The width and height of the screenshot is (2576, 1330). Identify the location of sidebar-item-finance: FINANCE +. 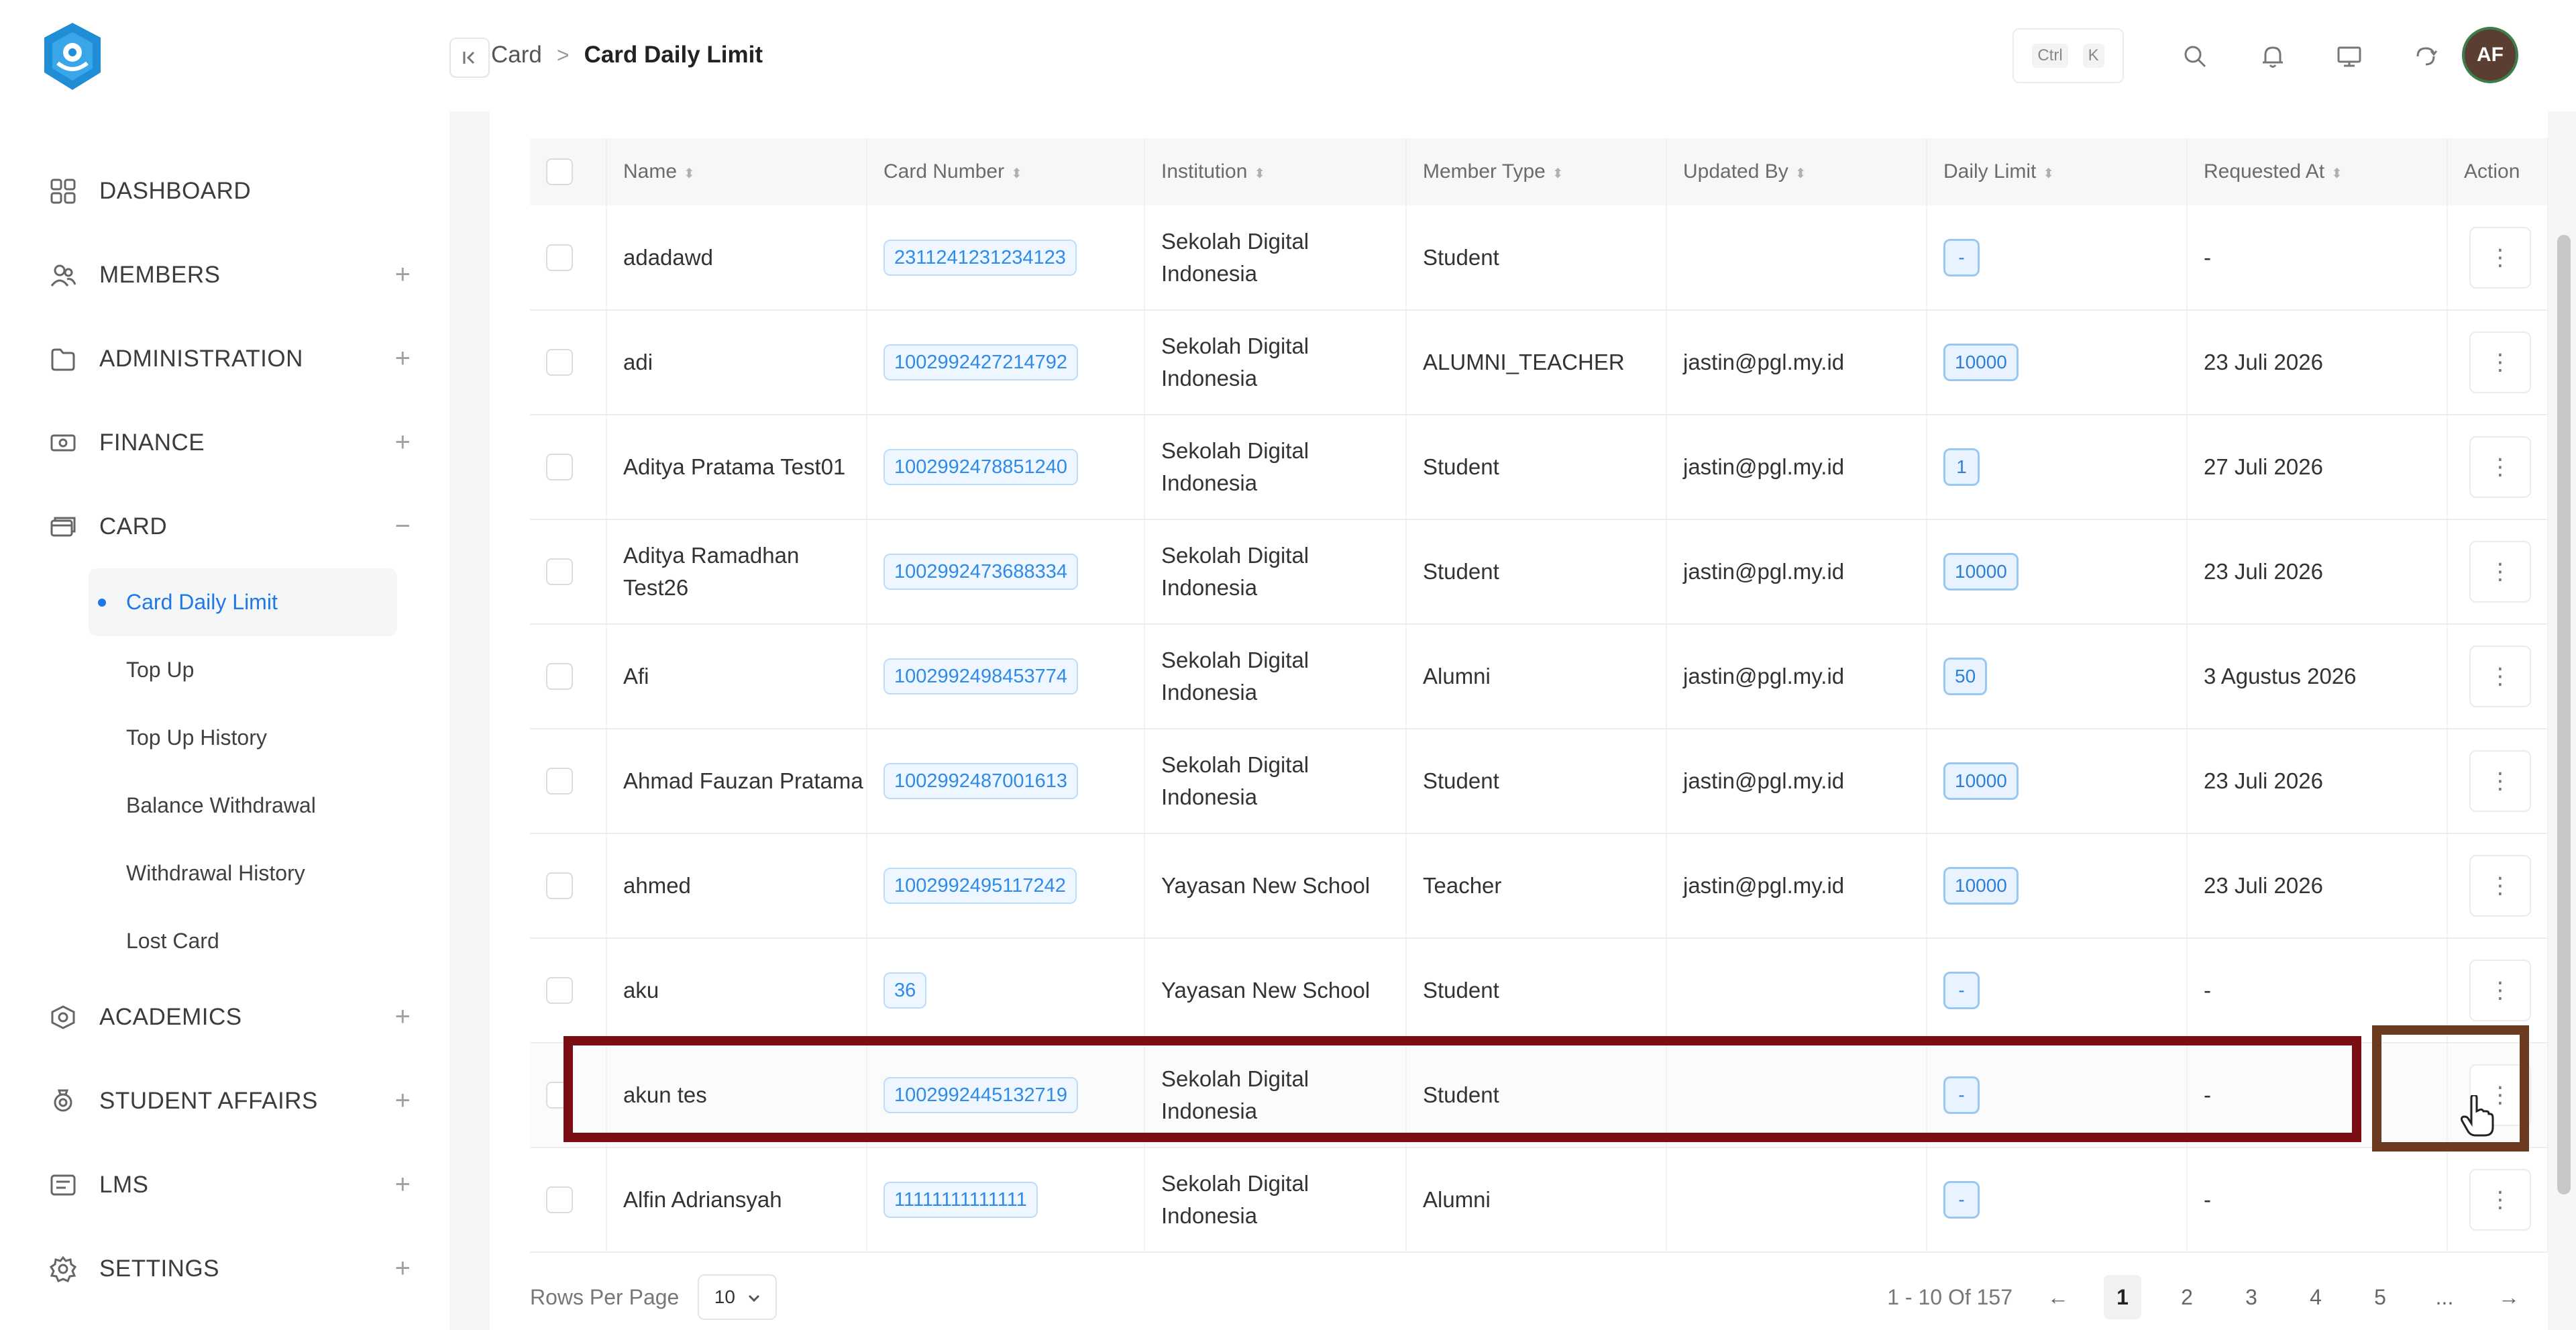
(229, 442).